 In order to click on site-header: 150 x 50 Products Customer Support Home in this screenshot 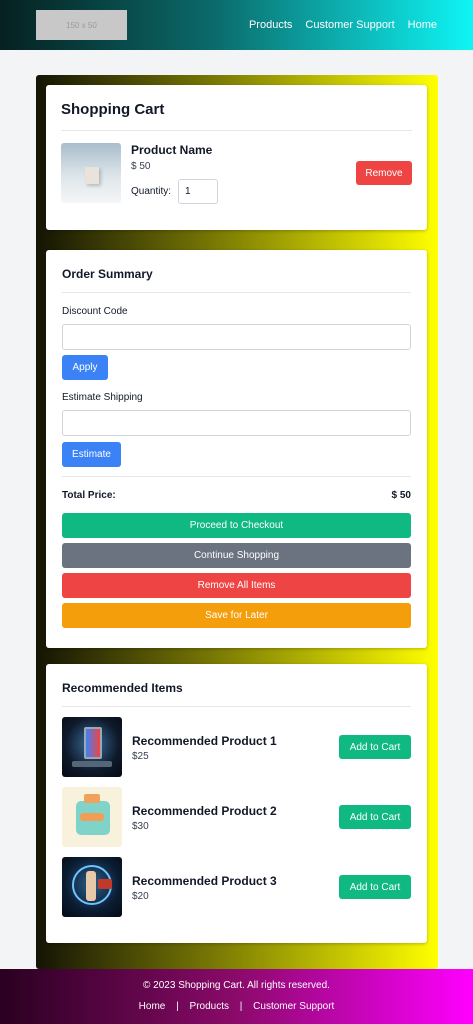, I will do `click(236, 25)`.